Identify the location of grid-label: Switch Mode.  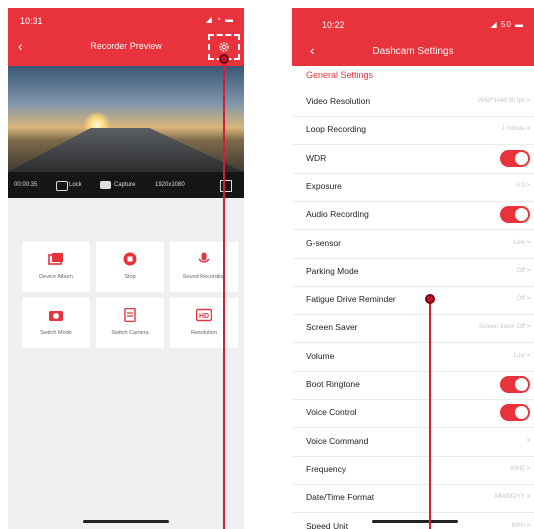
(56, 333).